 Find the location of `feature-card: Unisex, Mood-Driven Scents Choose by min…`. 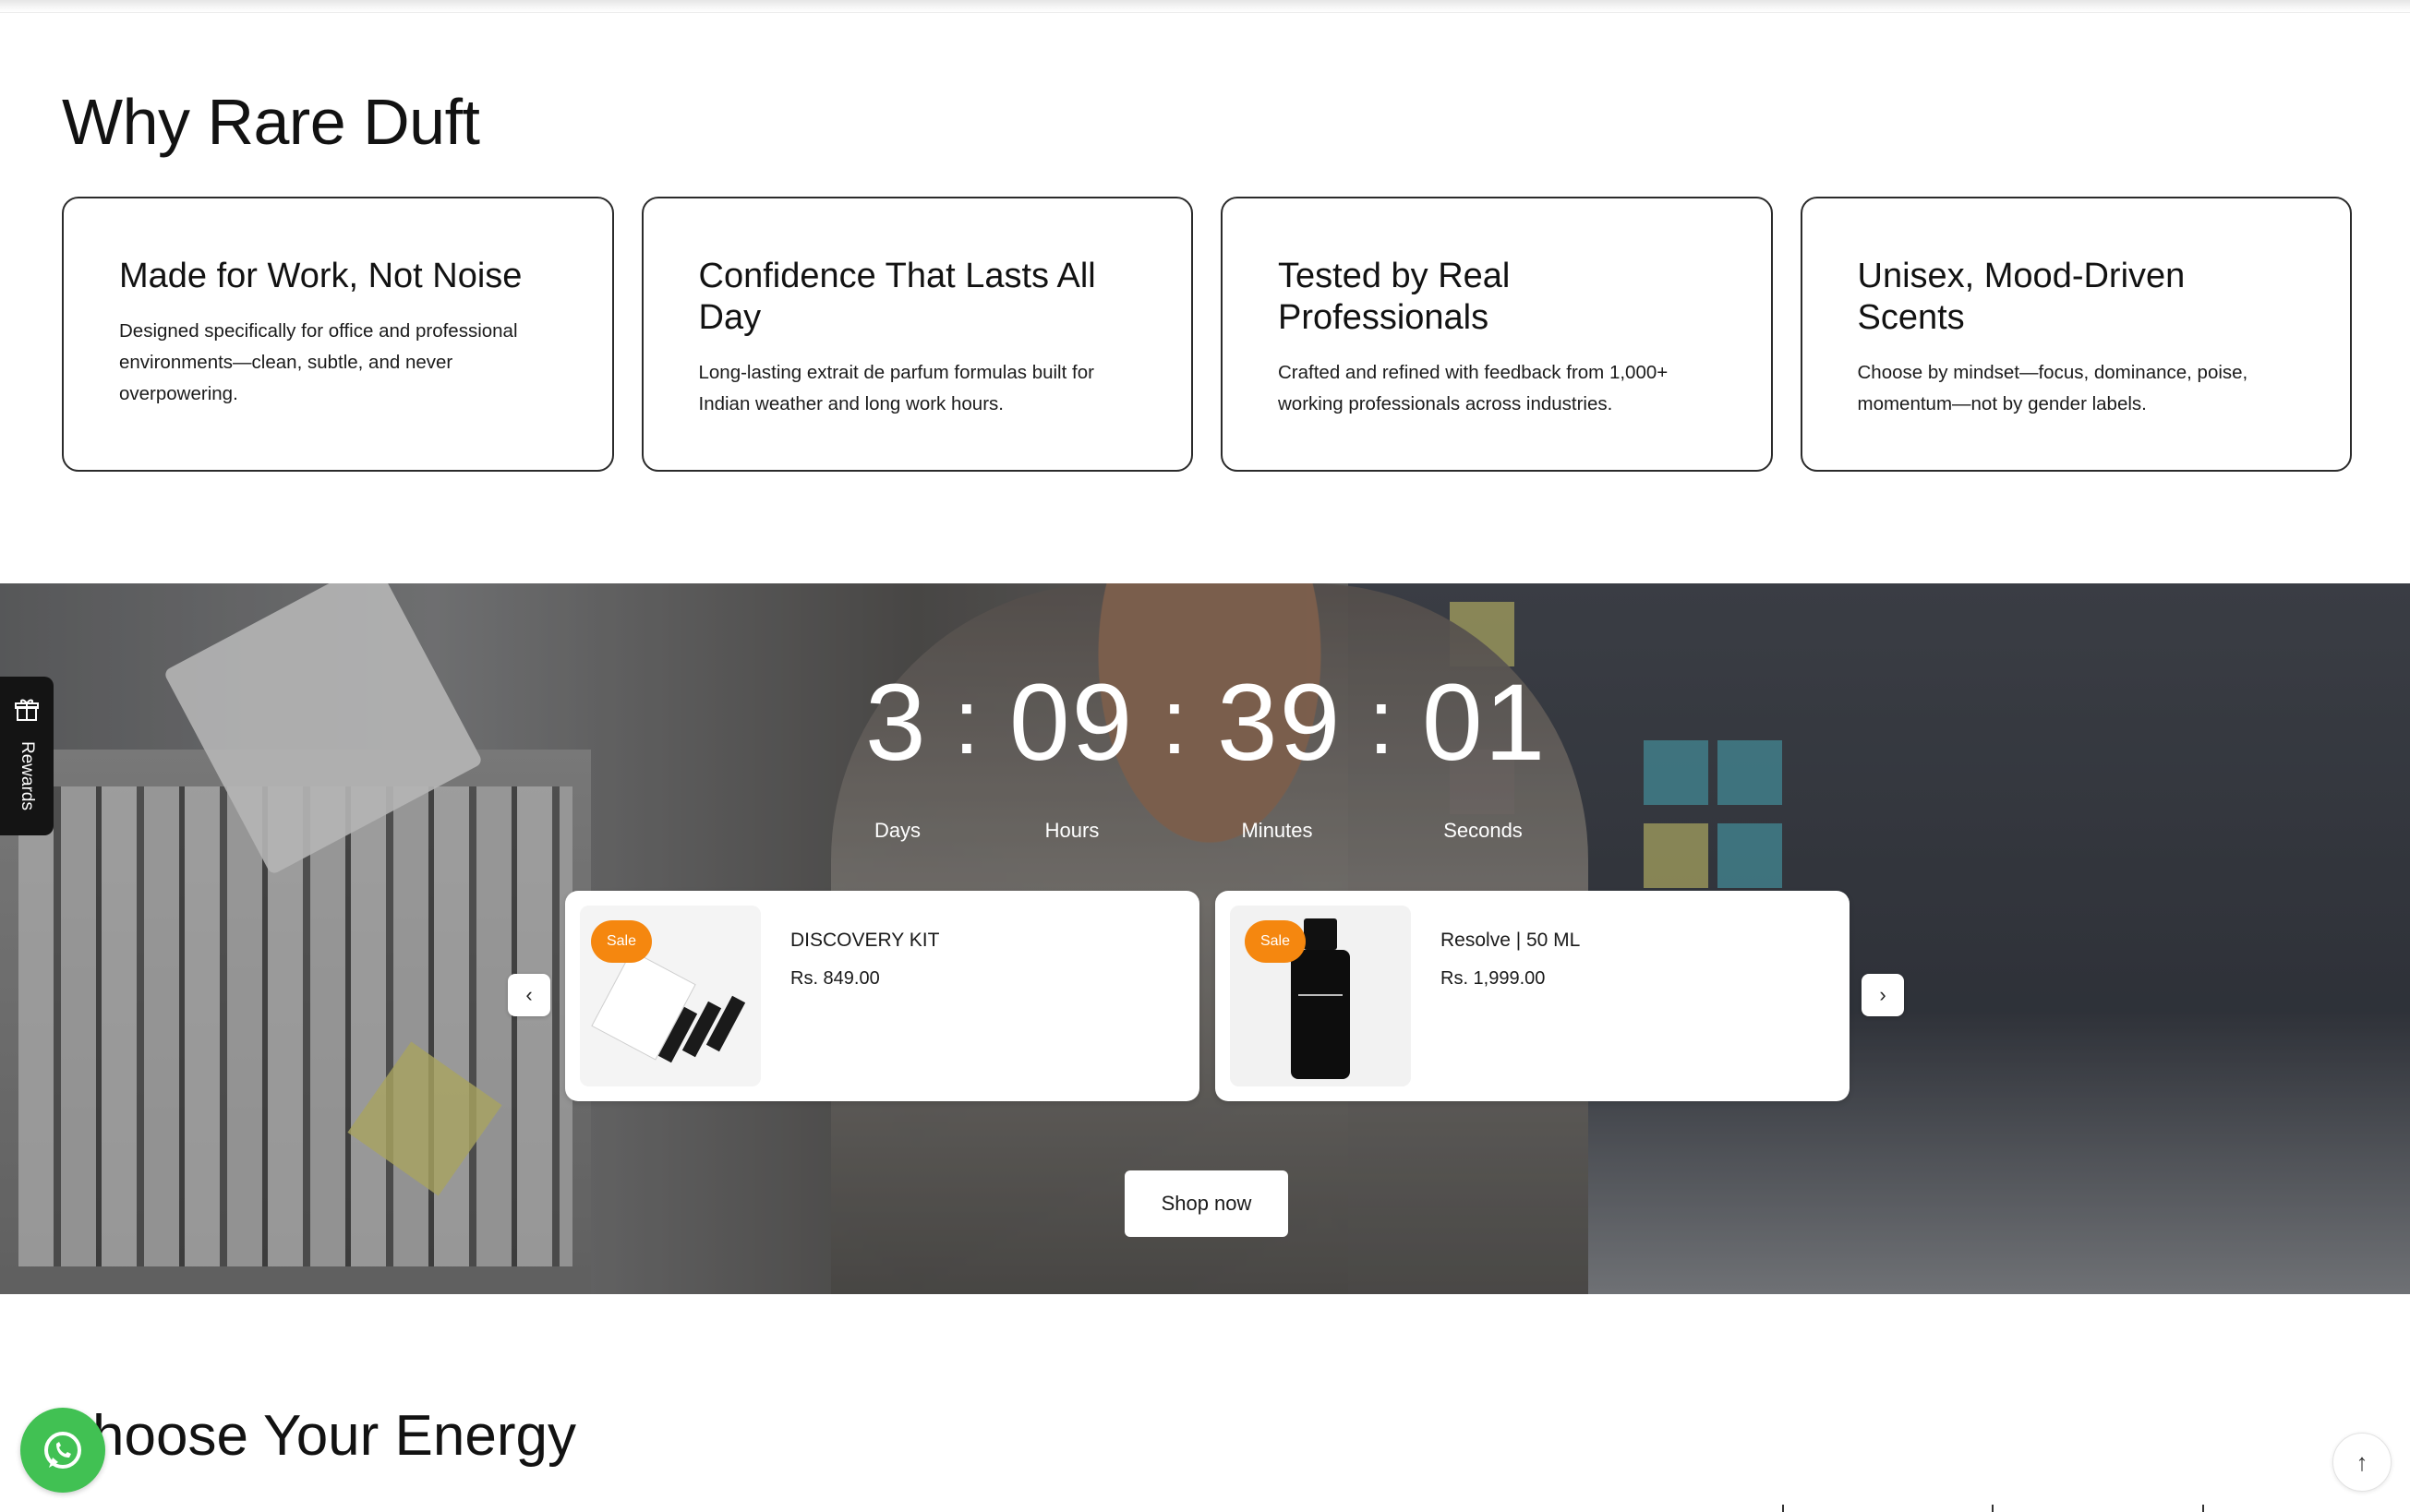

feature-card: Unisex, Mood-Driven Scents Choose by min… is located at coordinates (2076, 334).